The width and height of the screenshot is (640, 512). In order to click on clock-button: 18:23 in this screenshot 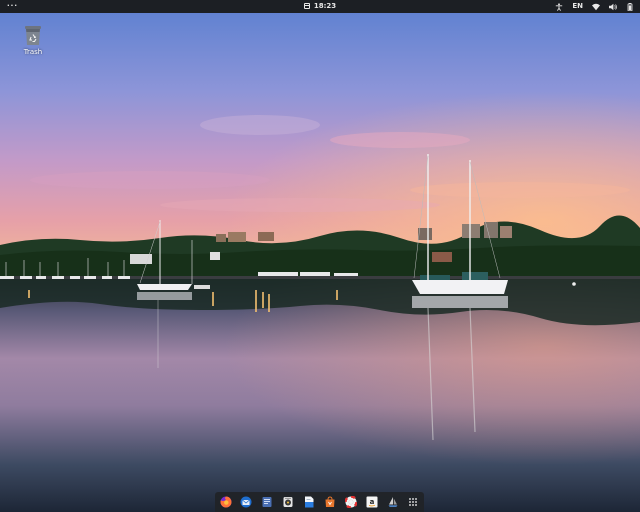, I will do `click(320, 6)`.